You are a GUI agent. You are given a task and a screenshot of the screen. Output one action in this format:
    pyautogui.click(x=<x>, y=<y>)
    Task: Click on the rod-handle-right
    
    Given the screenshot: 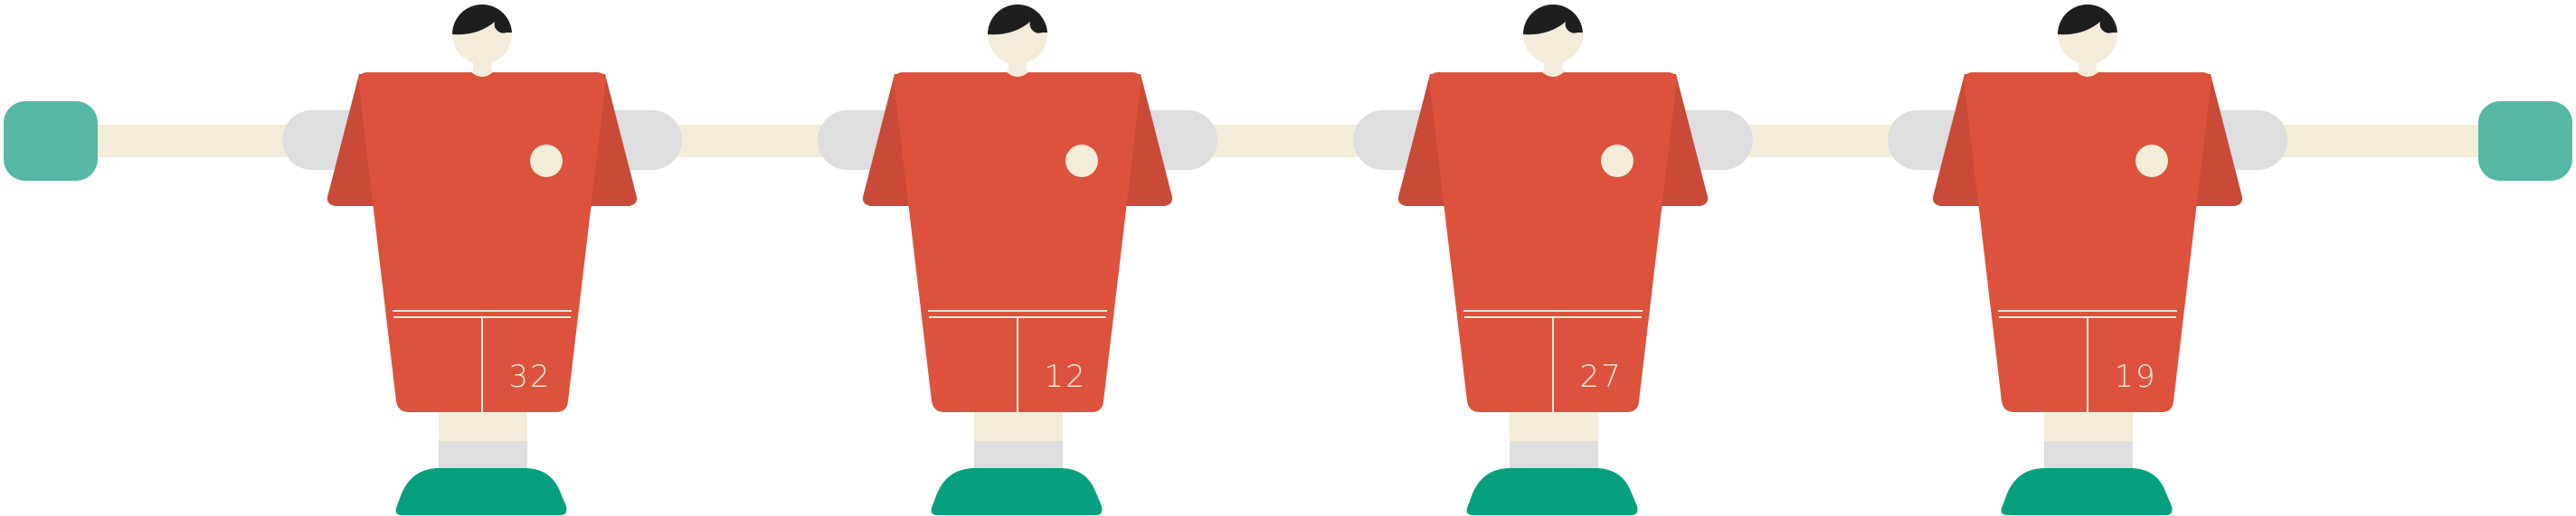 What is the action you would take?
    pyautogui.click(x=2525, y=141)
    